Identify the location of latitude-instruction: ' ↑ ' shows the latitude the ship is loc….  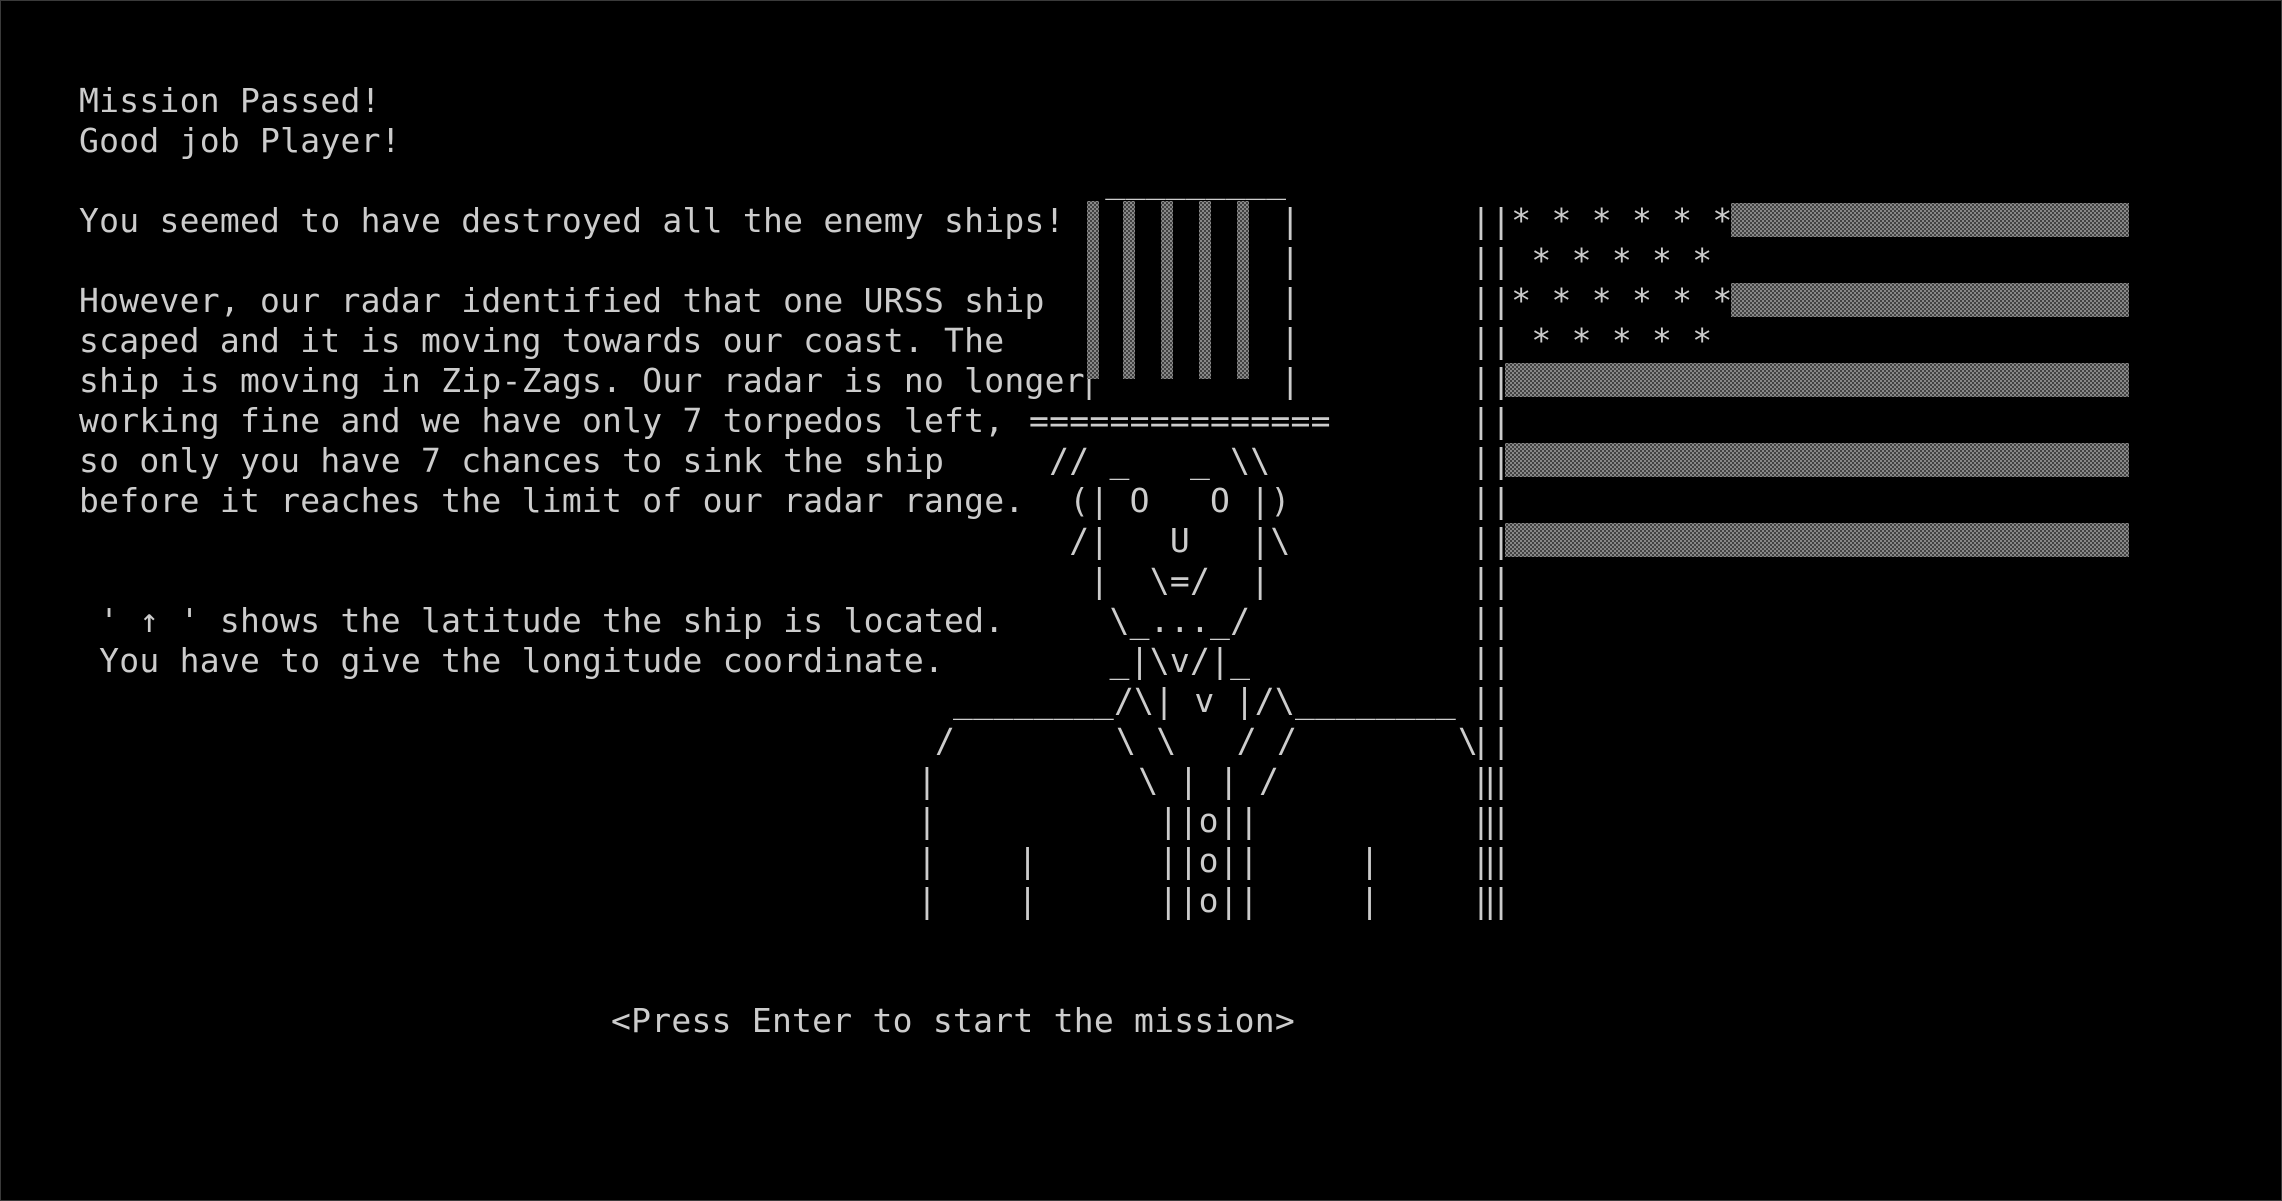
(542, 620).